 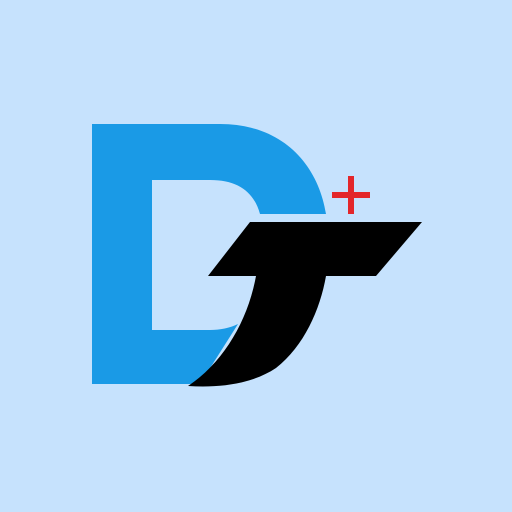 I want to click on t-letter-icon, so click(x=305, y=304).